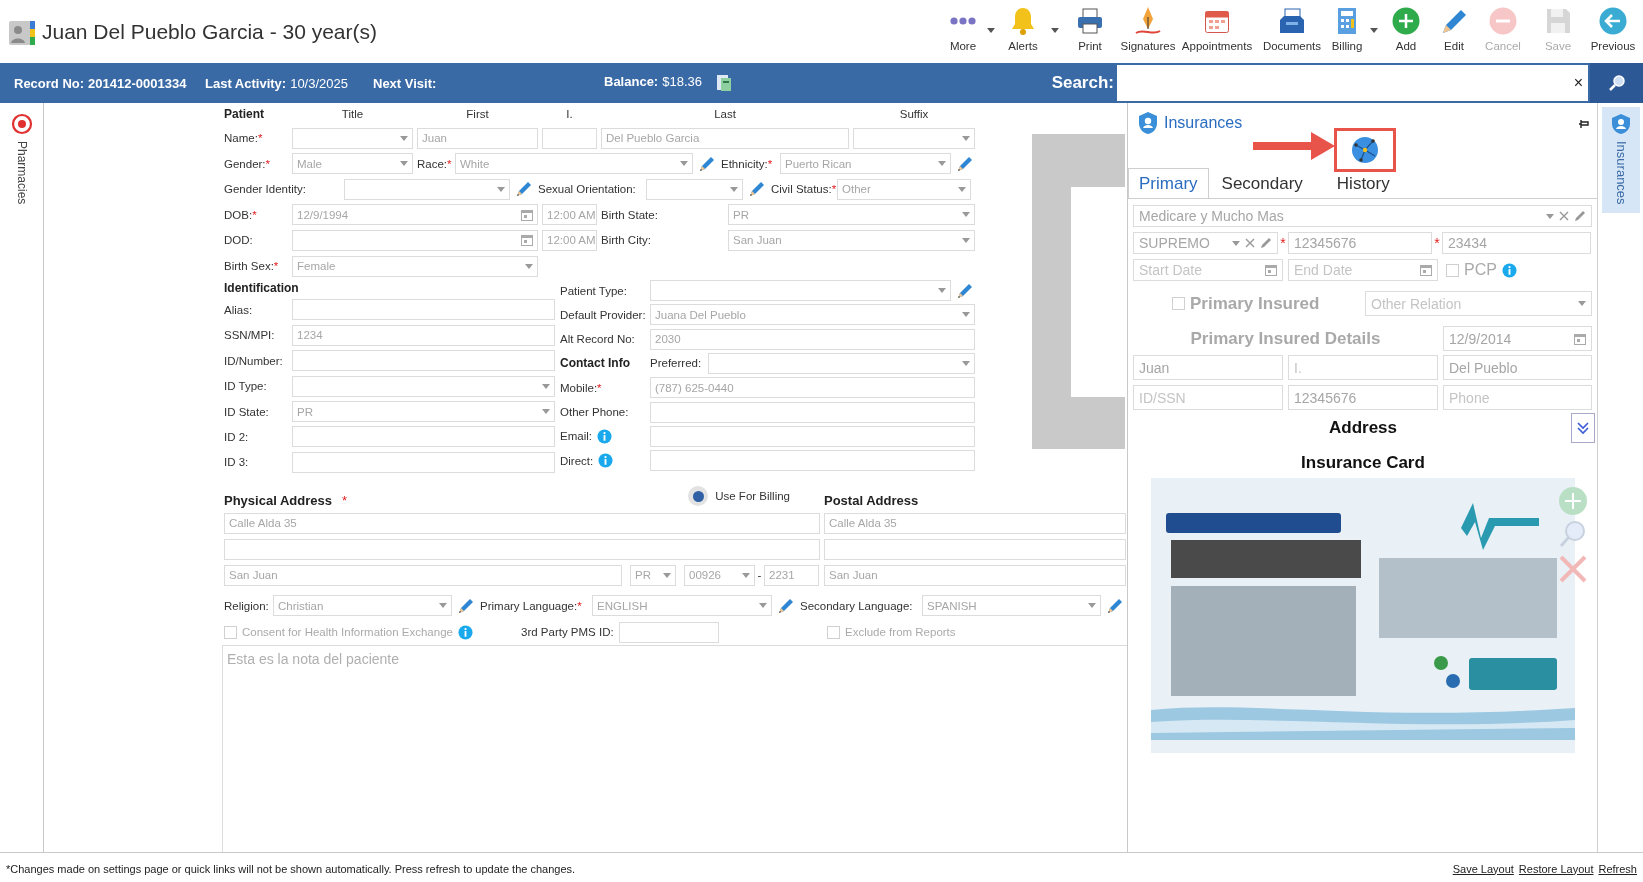 Image resolution: width=1643 pixels, height=882 pixels. Describe the element at coordinates (719, 575) in the screenshot. I see `dropdown-field: 00926` at that location.